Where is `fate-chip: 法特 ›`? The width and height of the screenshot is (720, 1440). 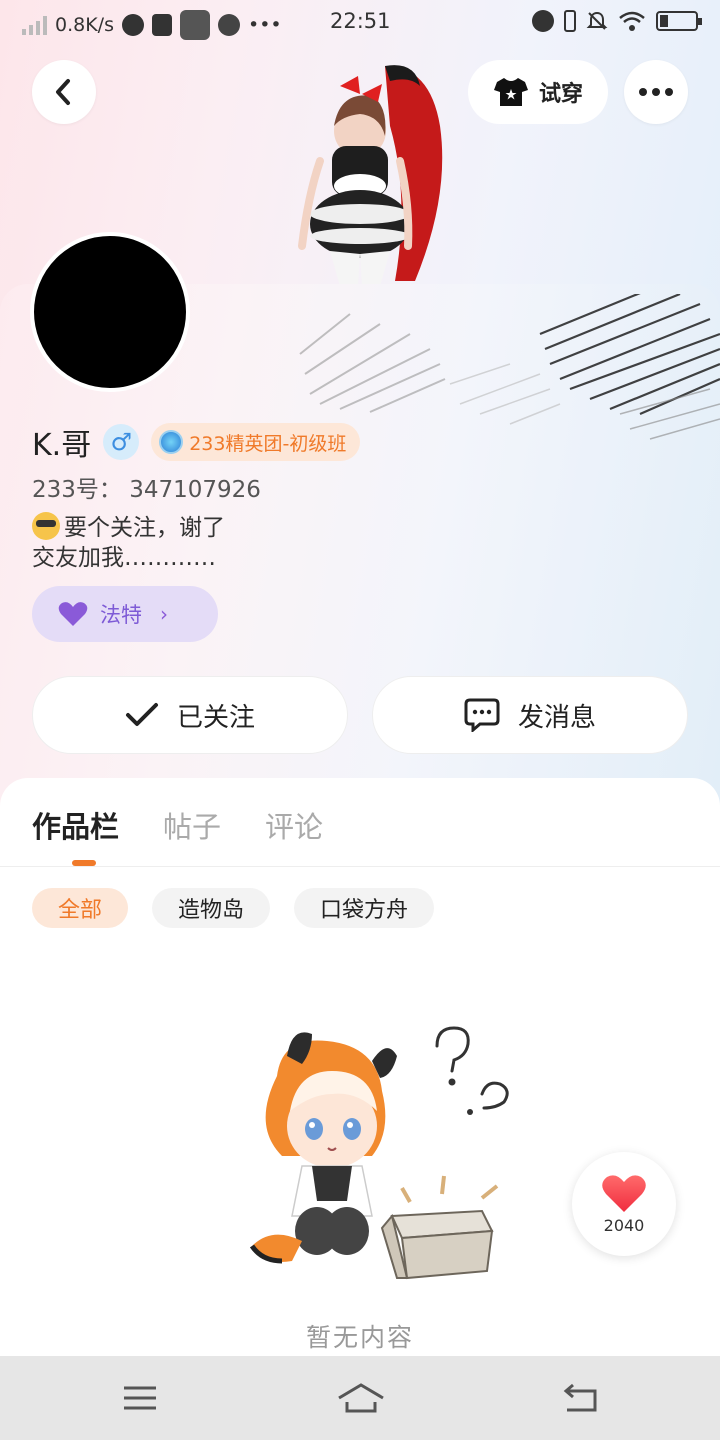 fate-chip: 法特 › is located at coordinates (125, 614).